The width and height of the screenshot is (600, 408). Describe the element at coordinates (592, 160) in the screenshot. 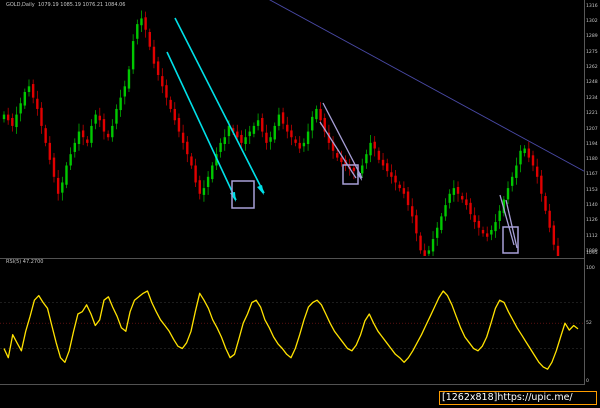

I see `price-tick-label: 1180` at that location.